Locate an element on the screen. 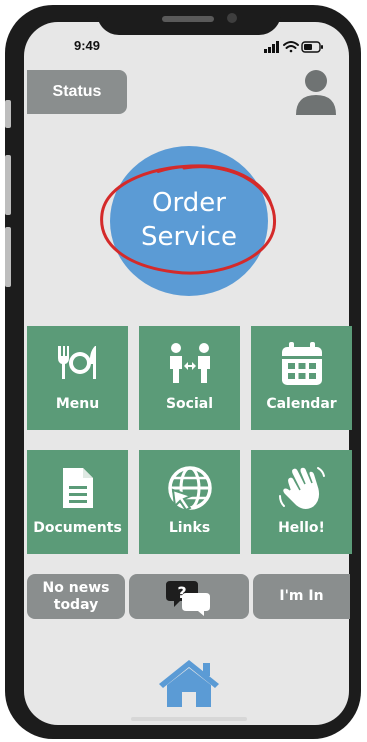 This screenshot has width=367, height=742. status-time: 9:49 is located at coordinates (87, 45).